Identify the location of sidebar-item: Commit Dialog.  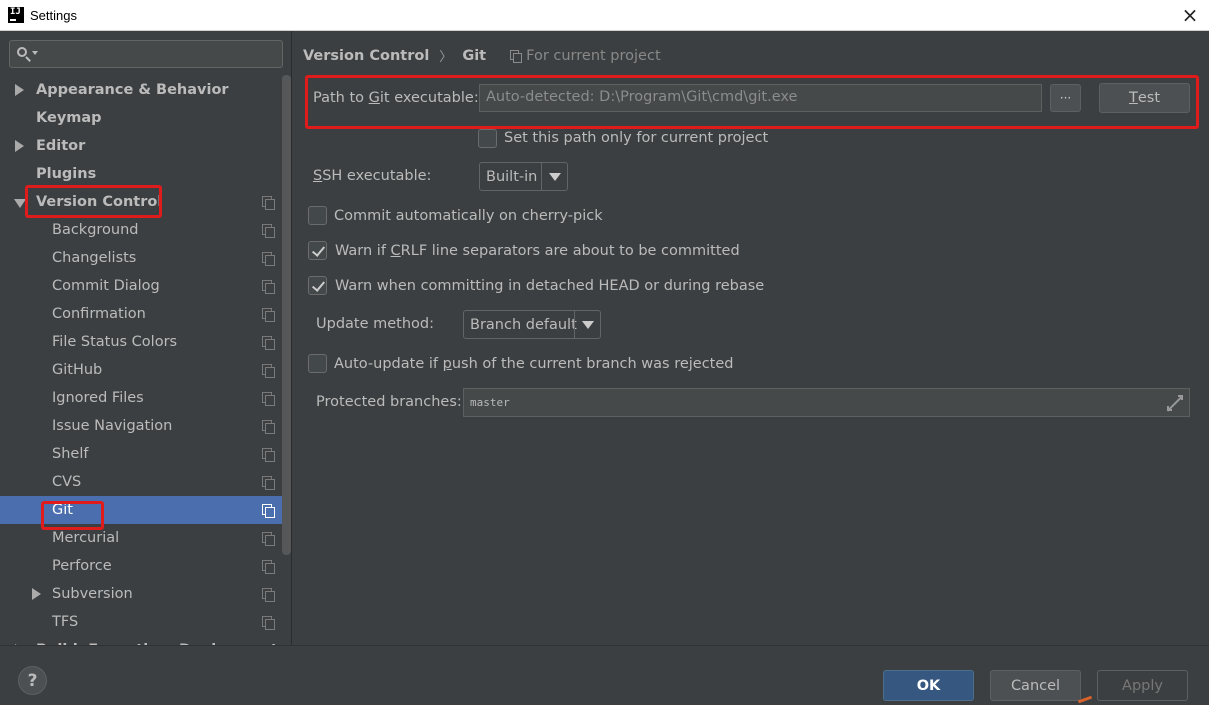
(145, 286).